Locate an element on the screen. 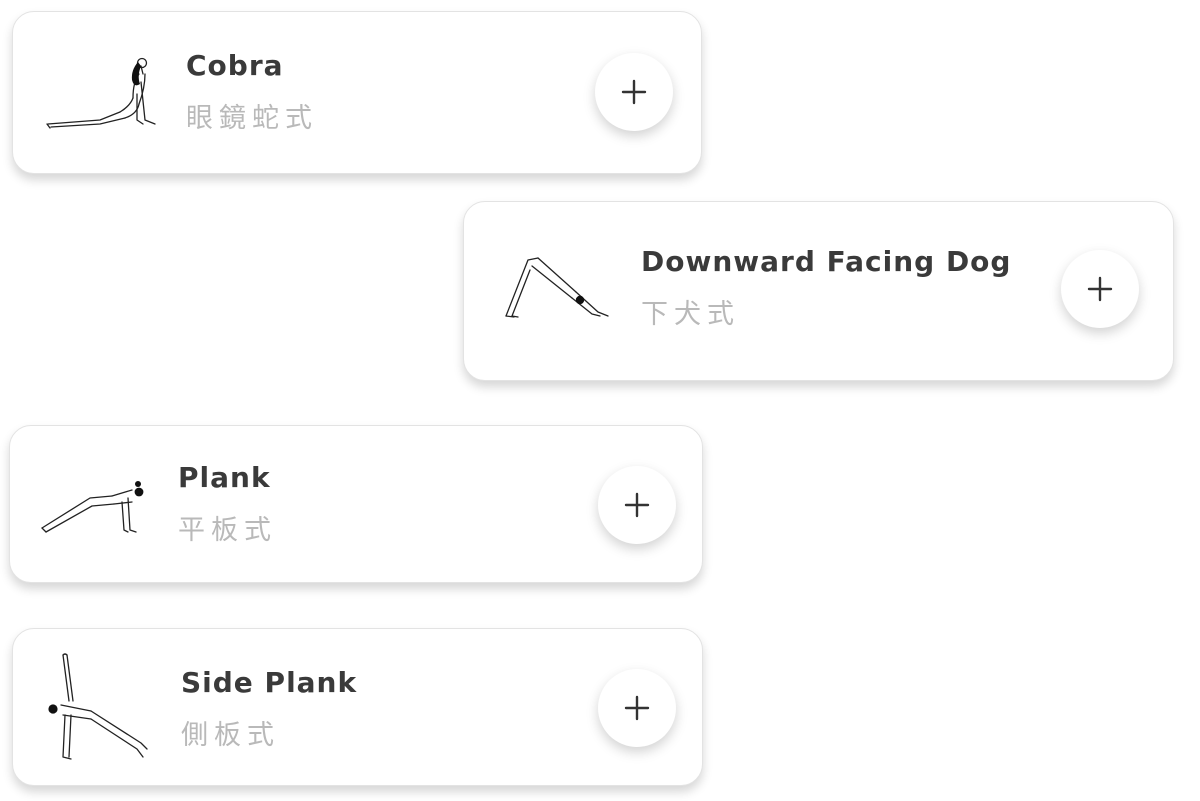 This screenshot has width=1200, height=801. pose-card-downward-facing-dog: Downward Facing Dog 下犬式 is located at coordinates (818, 291).